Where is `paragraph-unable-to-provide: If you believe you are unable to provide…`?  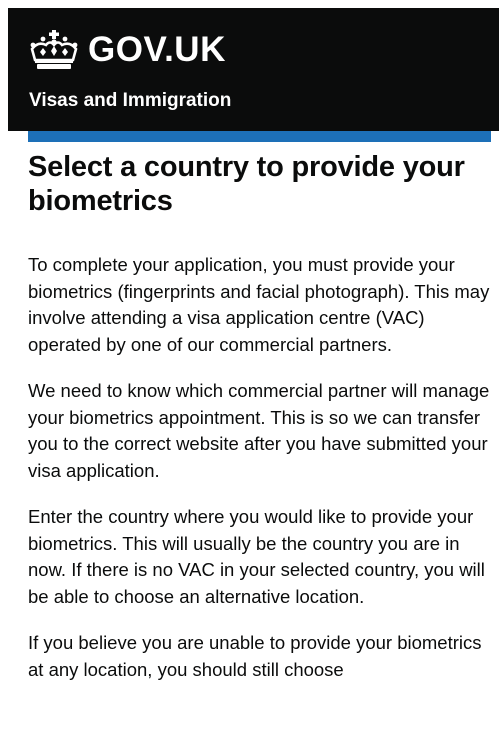 paragraph-unable-to-provide: If you believe you are unable to provide… is located at coordinates (255, 656).